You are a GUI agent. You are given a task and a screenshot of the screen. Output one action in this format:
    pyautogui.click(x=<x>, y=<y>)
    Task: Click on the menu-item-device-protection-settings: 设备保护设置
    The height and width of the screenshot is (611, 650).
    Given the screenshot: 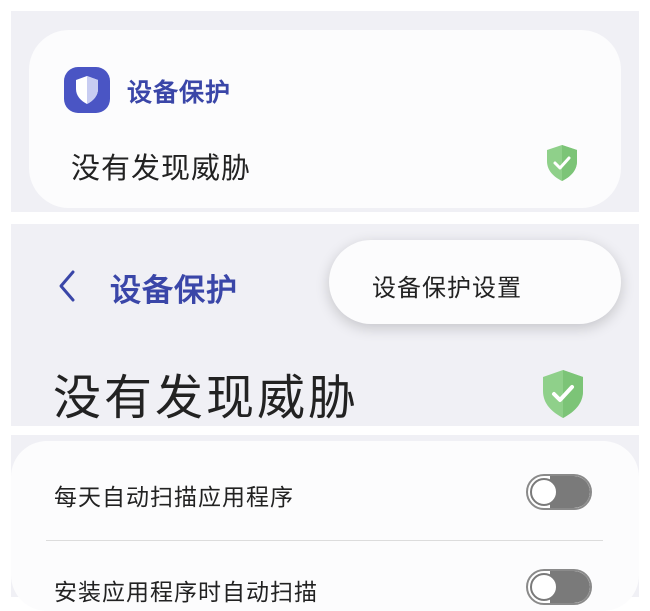 What is the action you would take?
    pyautogui.click(x=447, y=285)
    